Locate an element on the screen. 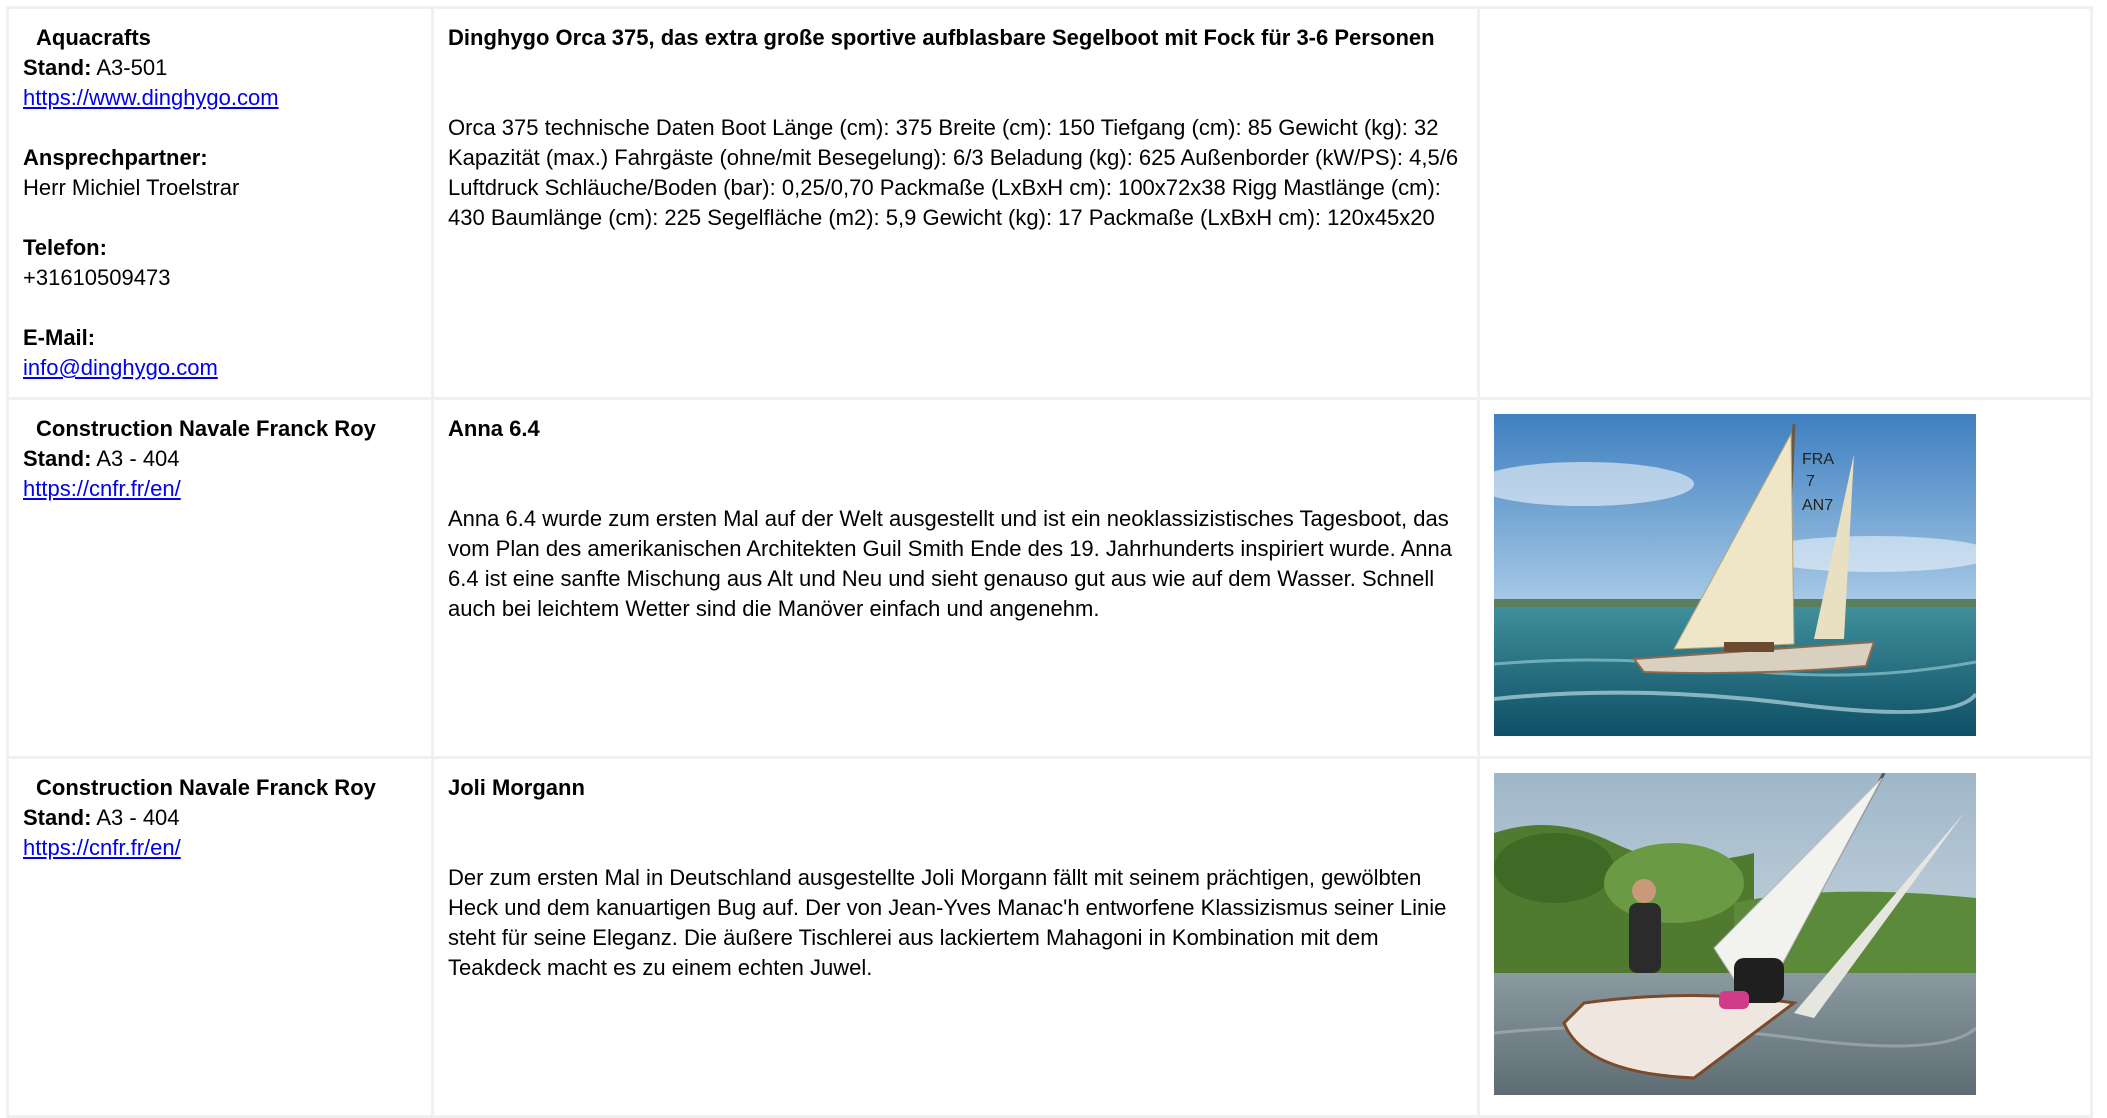 Image resolution: width=2107 pixels, height=1118 pixels. product-title: Joli Morgann is located at coordinates (516, 787).